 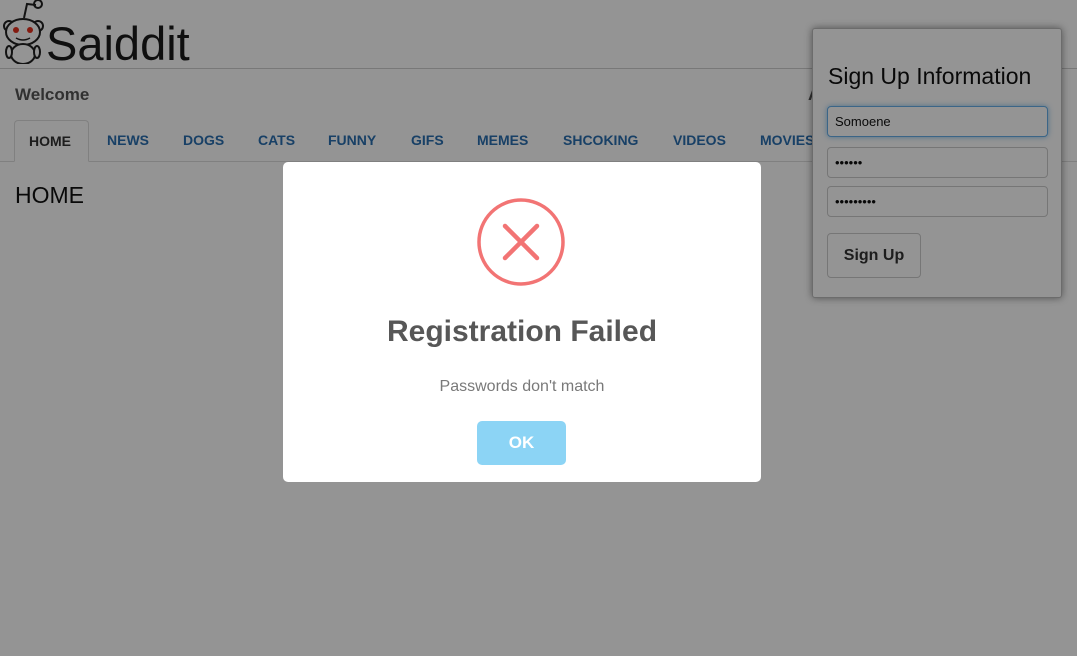 What do you see at coordinates (521, 242) in the screenshot?
I see `error-x-icon` at bounding box center [521, 242].